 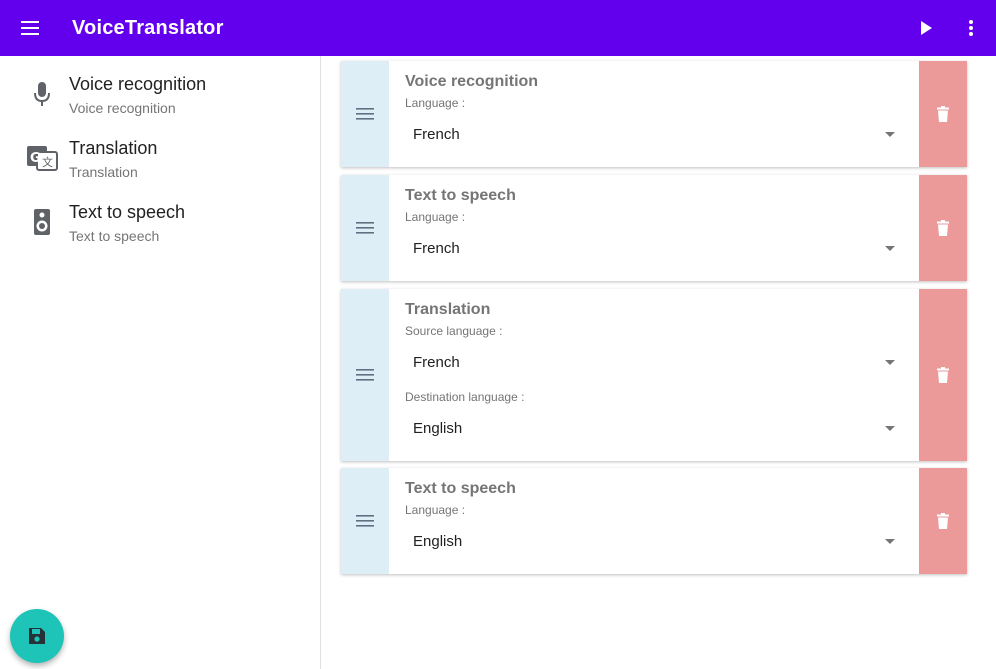 What do you see at coordinates (122, 108) in the screenshot?
I see `sidebar-item-subtitle: Voice recognition` at bounding box center [122, 108].